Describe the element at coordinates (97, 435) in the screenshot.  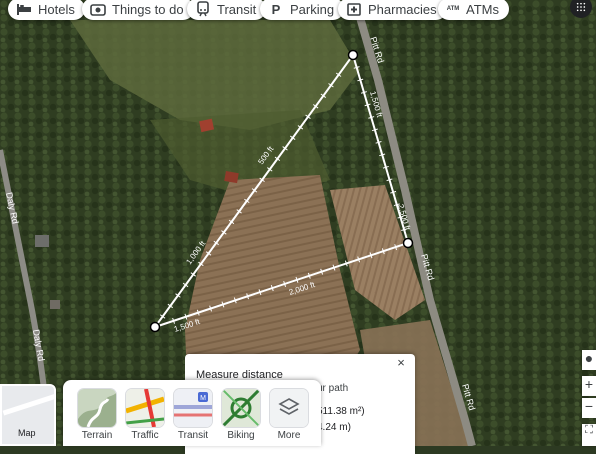
I see `layer-label: Terrain` at that location.